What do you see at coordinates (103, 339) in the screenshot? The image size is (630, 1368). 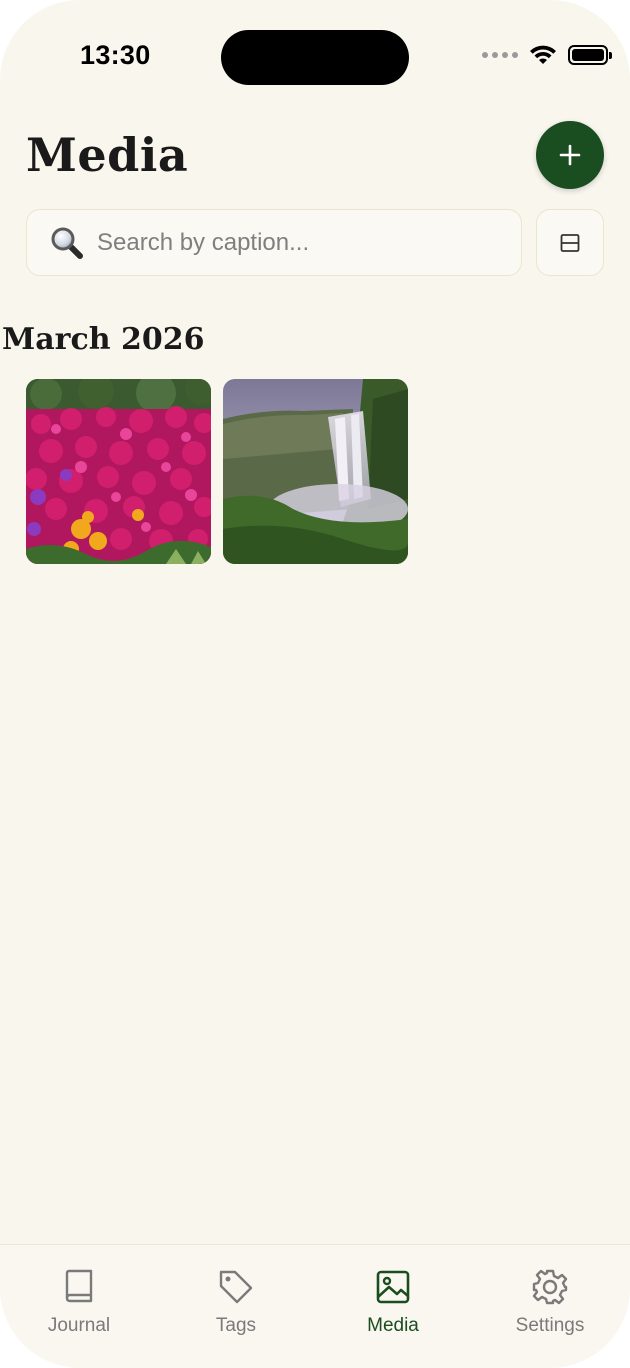 I see `section-heading: March 2026` at bounding box center [103, 339].